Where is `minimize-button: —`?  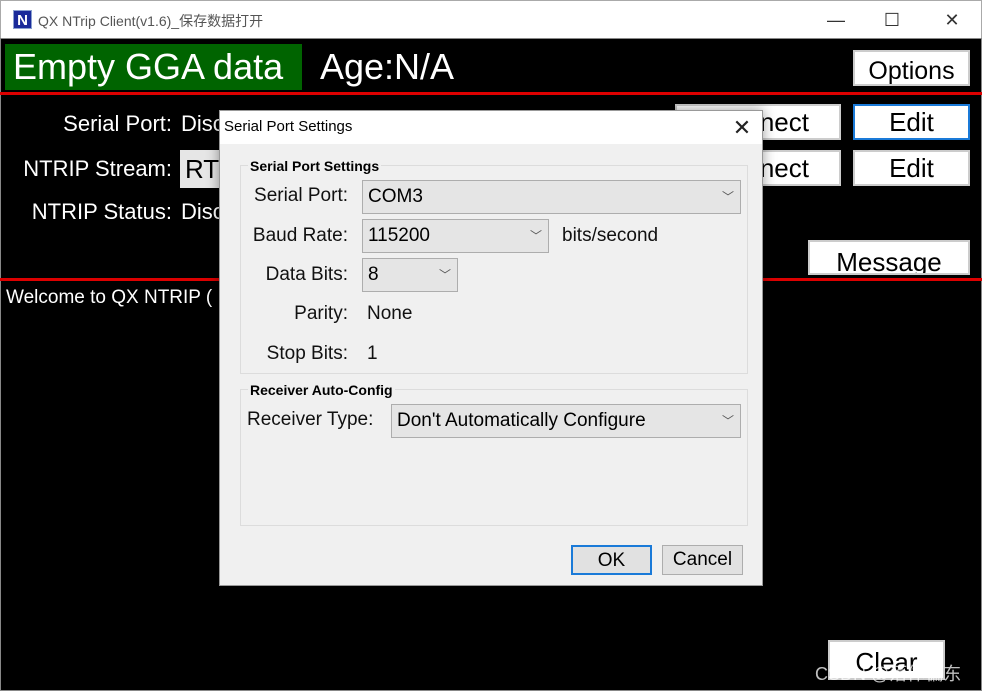
minimize-button: — is located at coordinates (836, 20).